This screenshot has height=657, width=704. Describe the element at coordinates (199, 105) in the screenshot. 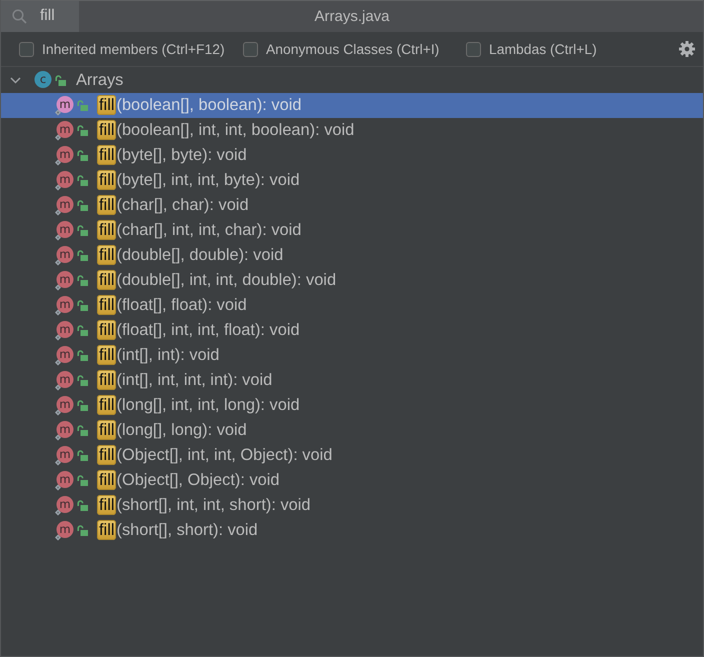

I see `method-signature: fill(boolean[], boolean): void` at that location.